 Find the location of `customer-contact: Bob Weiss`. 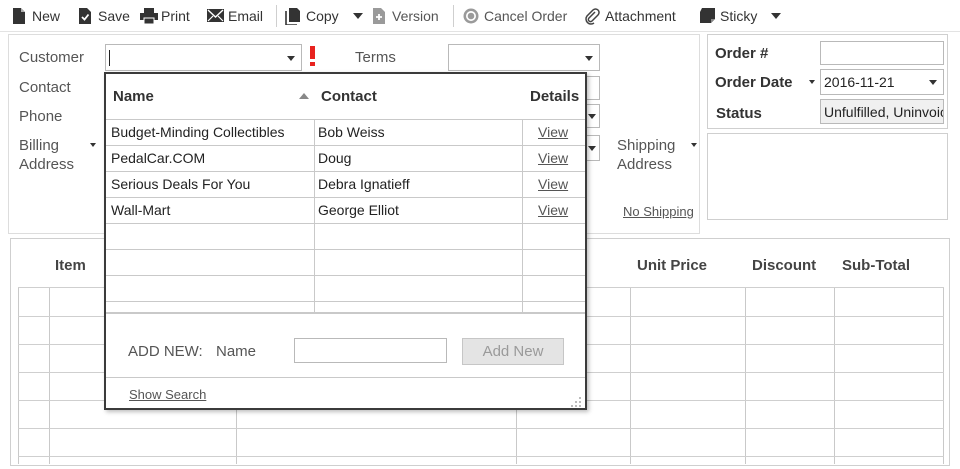

customer-contact: Bob Weiss is located at coordinates (351, 132).